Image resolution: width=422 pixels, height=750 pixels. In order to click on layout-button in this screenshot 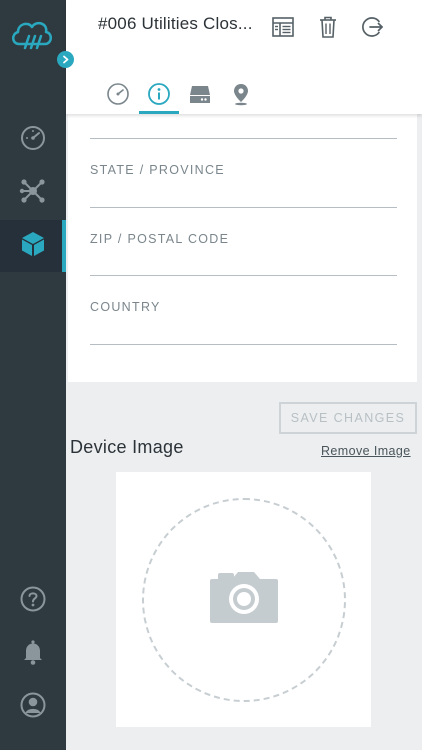, I will do `click(283, 29)`.